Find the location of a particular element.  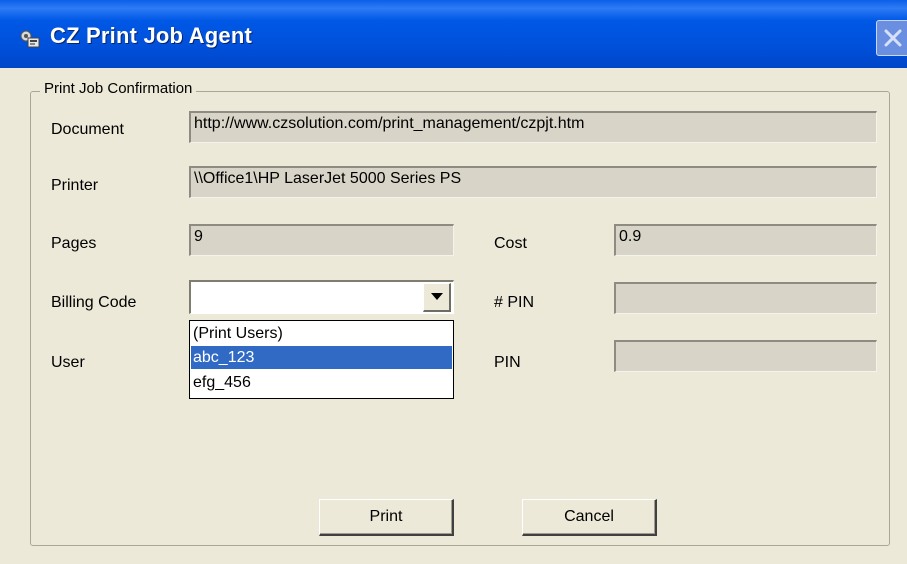

pages-field: 9 is located at coordinates (321, 240).